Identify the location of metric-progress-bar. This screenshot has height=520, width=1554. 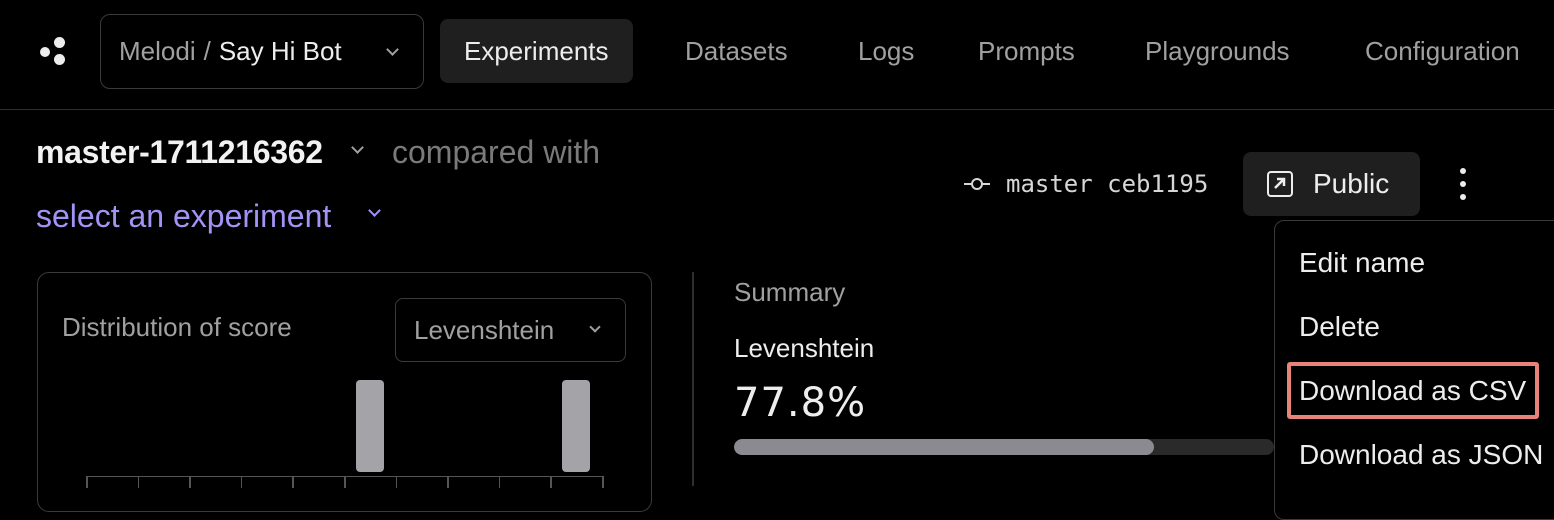
(1004, 447).